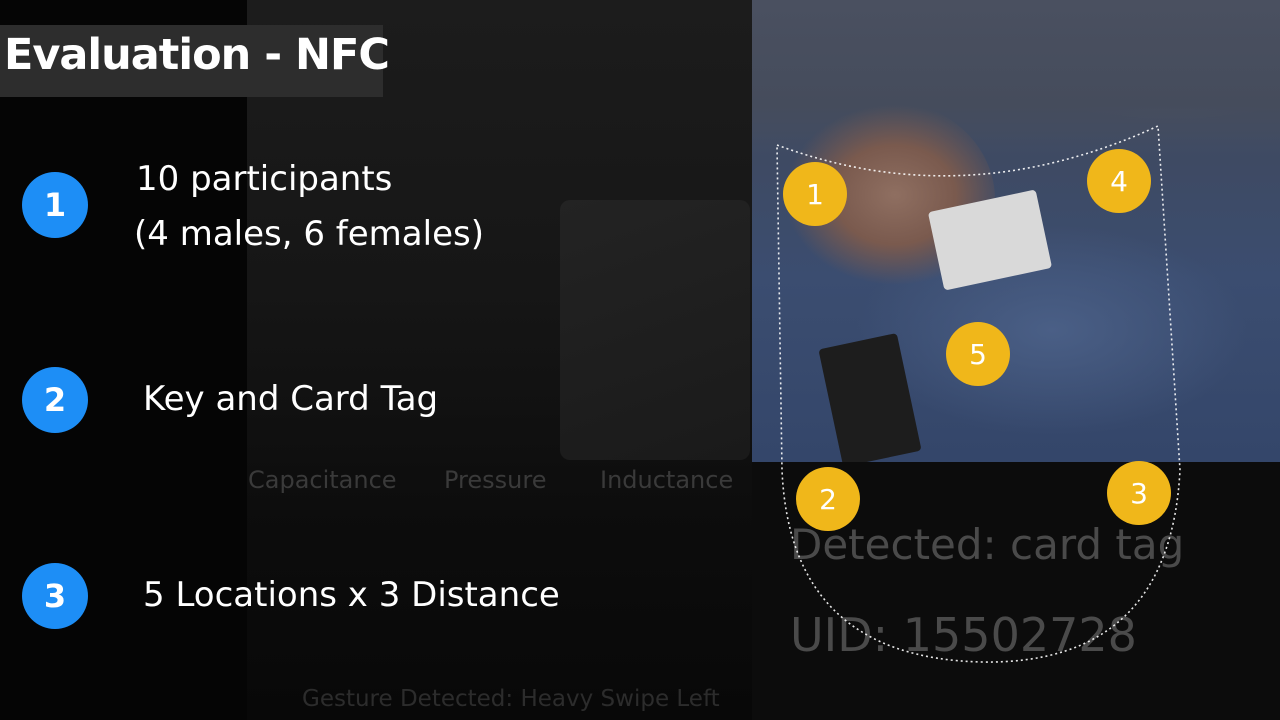 This screenshot has width=1280, height=720. What do you see at coordinates (815, 194) in the screenshot?
I see `location-marker-1: 1` at bounding box center [815, 194].